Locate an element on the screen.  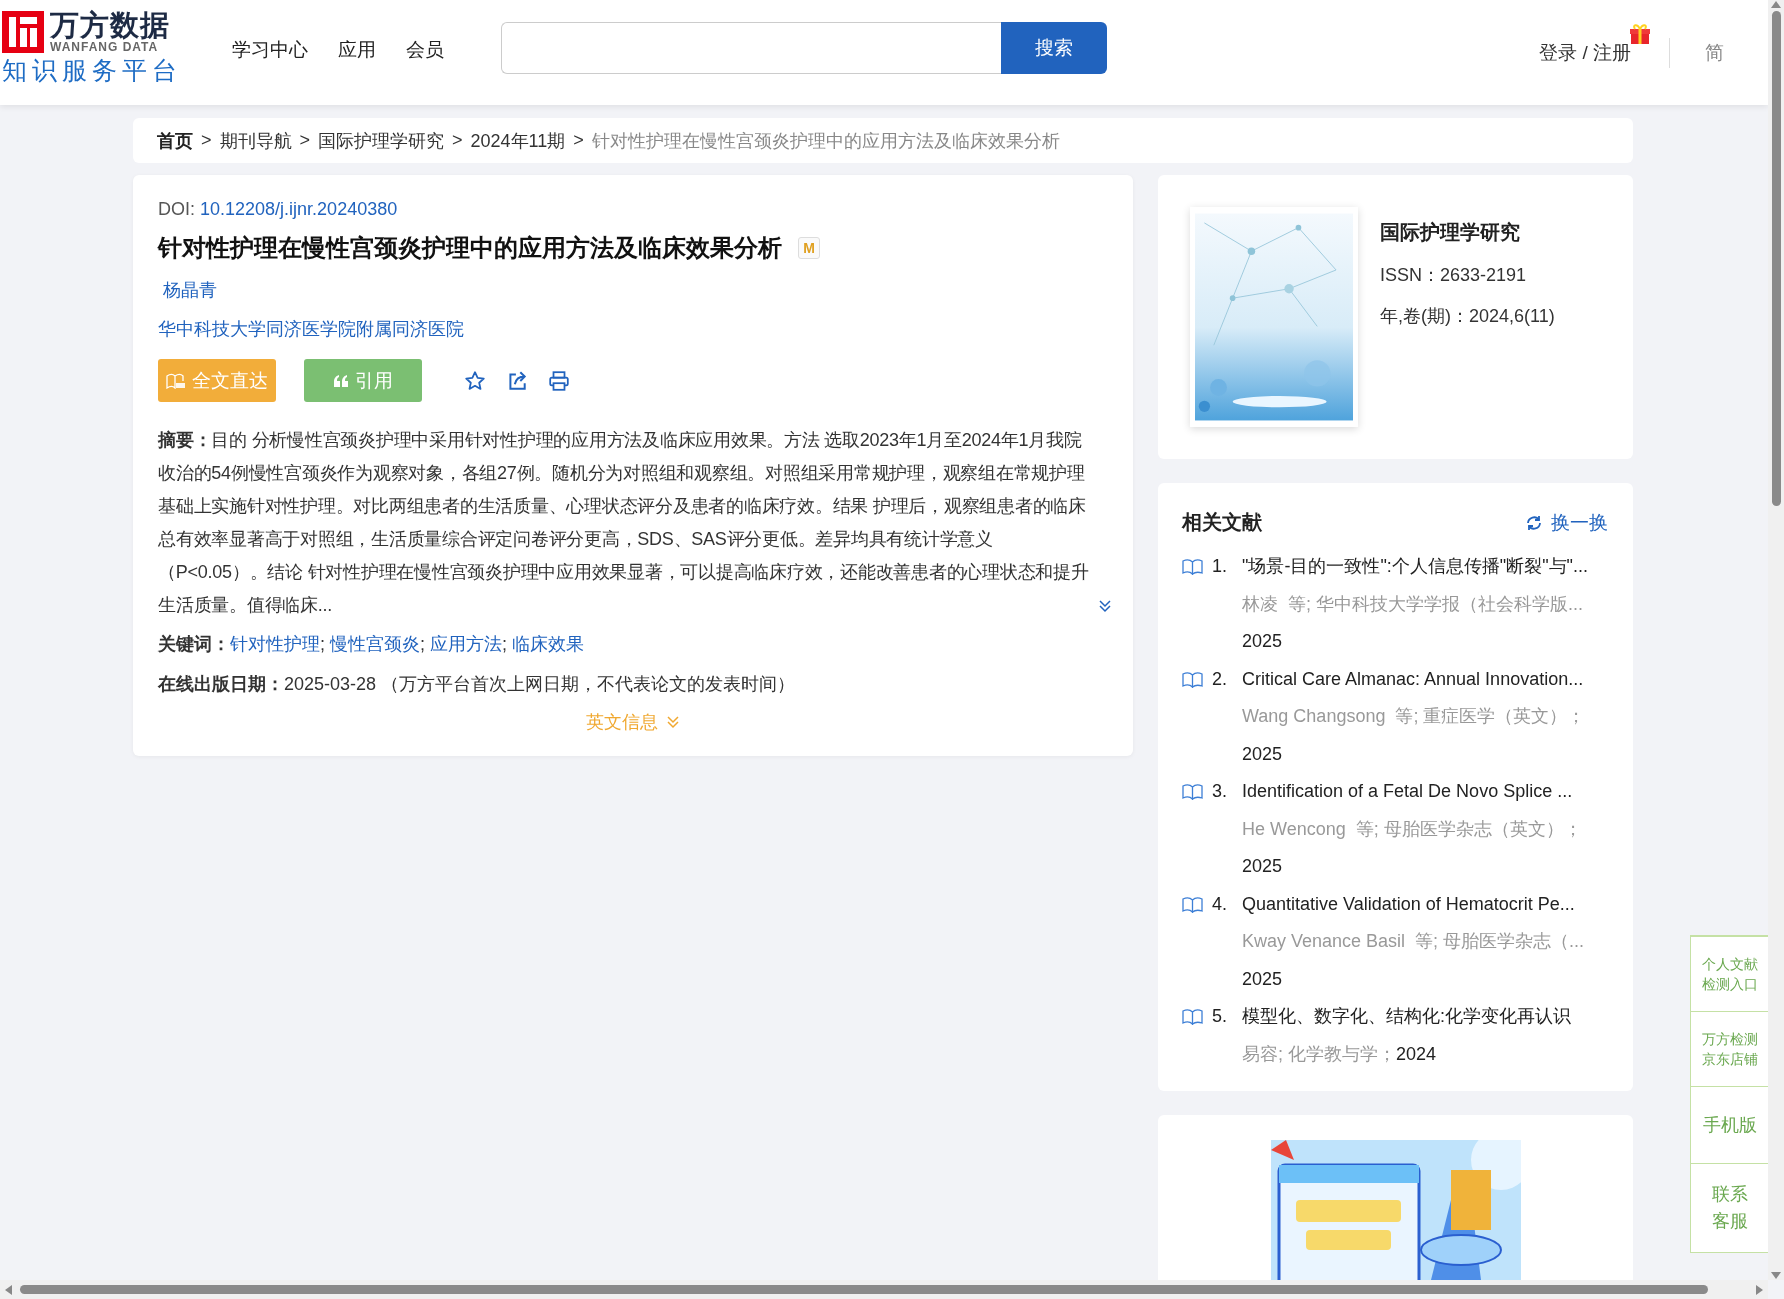
scroll-left-icon is located at coordinates (8, 1289).